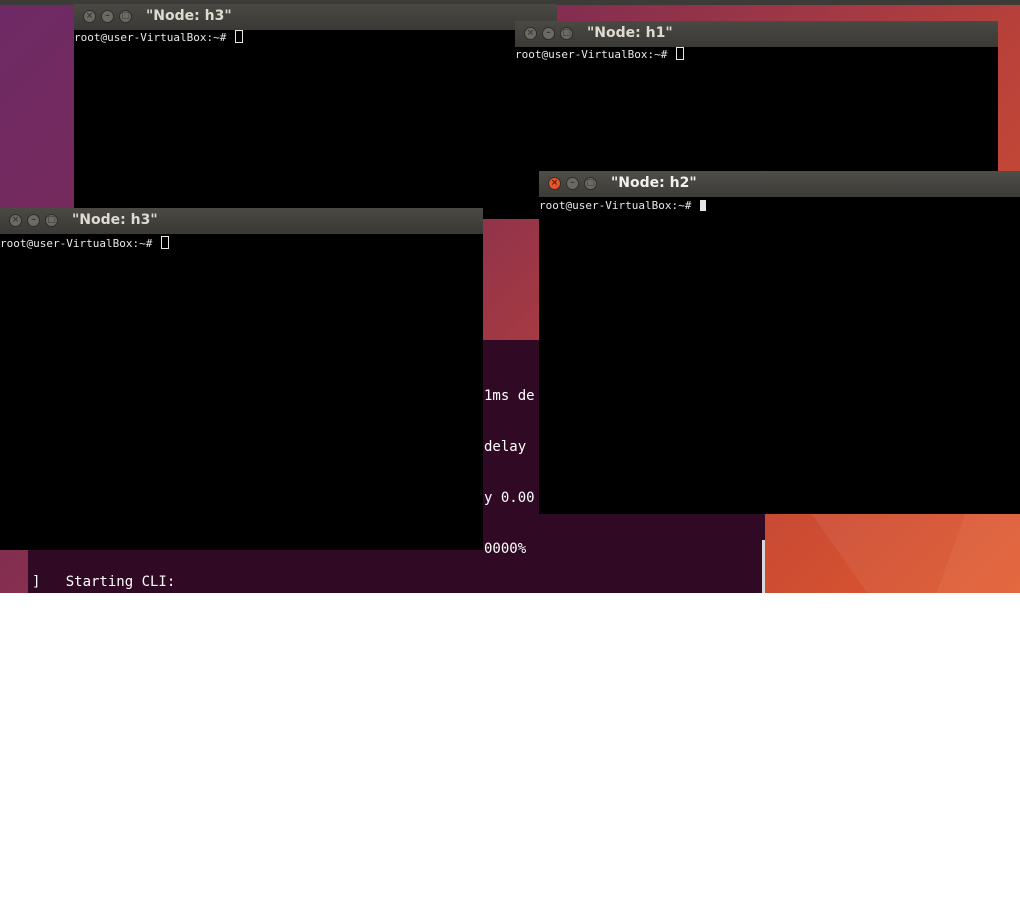  What do you see at coordinates (505, 600) in the screenshot?
I see `output-line: loss)` at bounding box center [505, 600].